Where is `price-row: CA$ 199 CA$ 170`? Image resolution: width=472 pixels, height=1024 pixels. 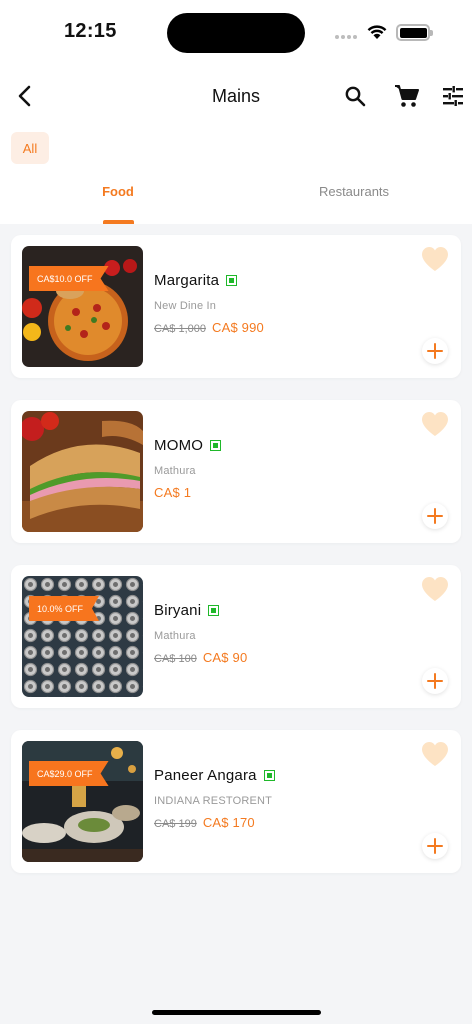 price-row: CA$ 199 CA$ 170 is located at coordinates (204, 822).